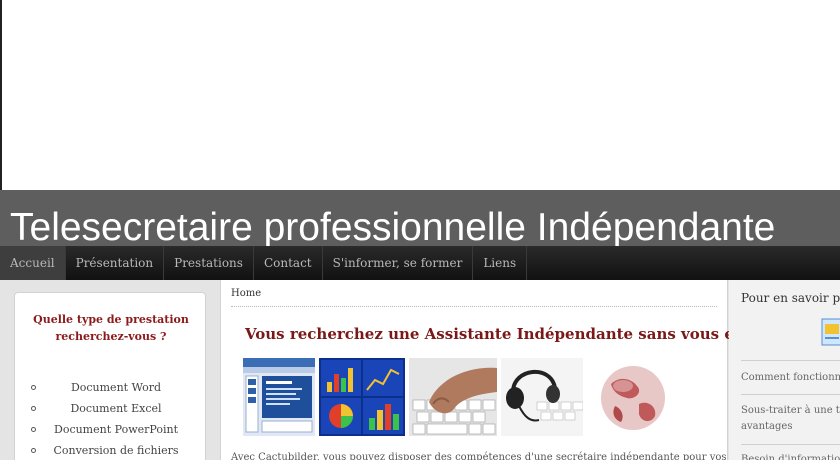 The image size is (840, 460). What do you see at coordinates (115, 263) in the screenshot?
I see `nav-item-presentation: Présentation` at bounding box center [115, 263].